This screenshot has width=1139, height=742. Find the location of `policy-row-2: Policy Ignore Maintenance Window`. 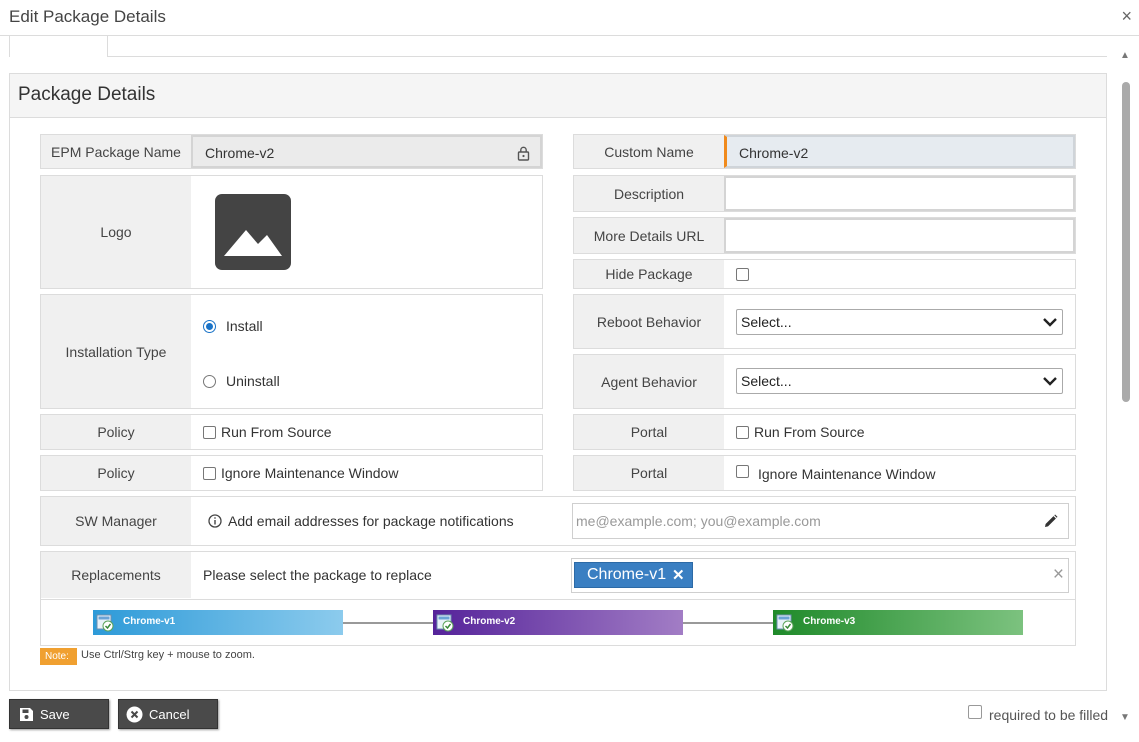

policy-row-2: Policy Ignore Maintenance Window is located at coordinates (291, 473).